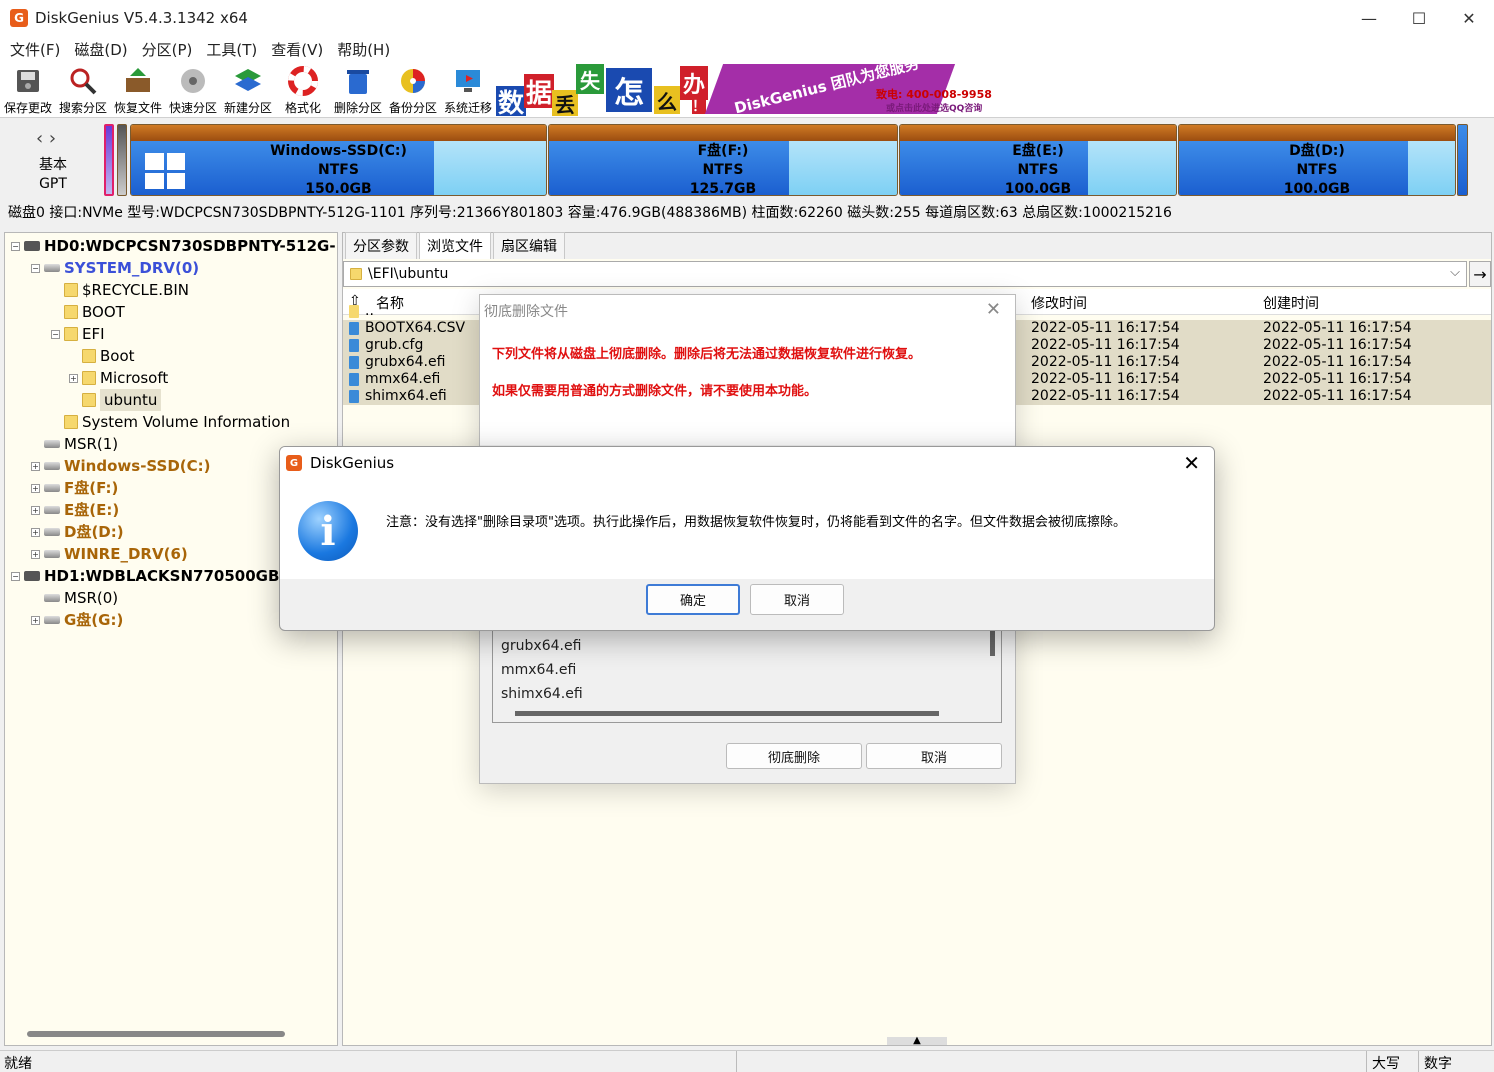 The width and height of the screenshot is (1494, 1072). What do you see at coordinates (797, 599) in the screenshot?
I see `cancel-button: 取消` at bounding box center [797, 599].